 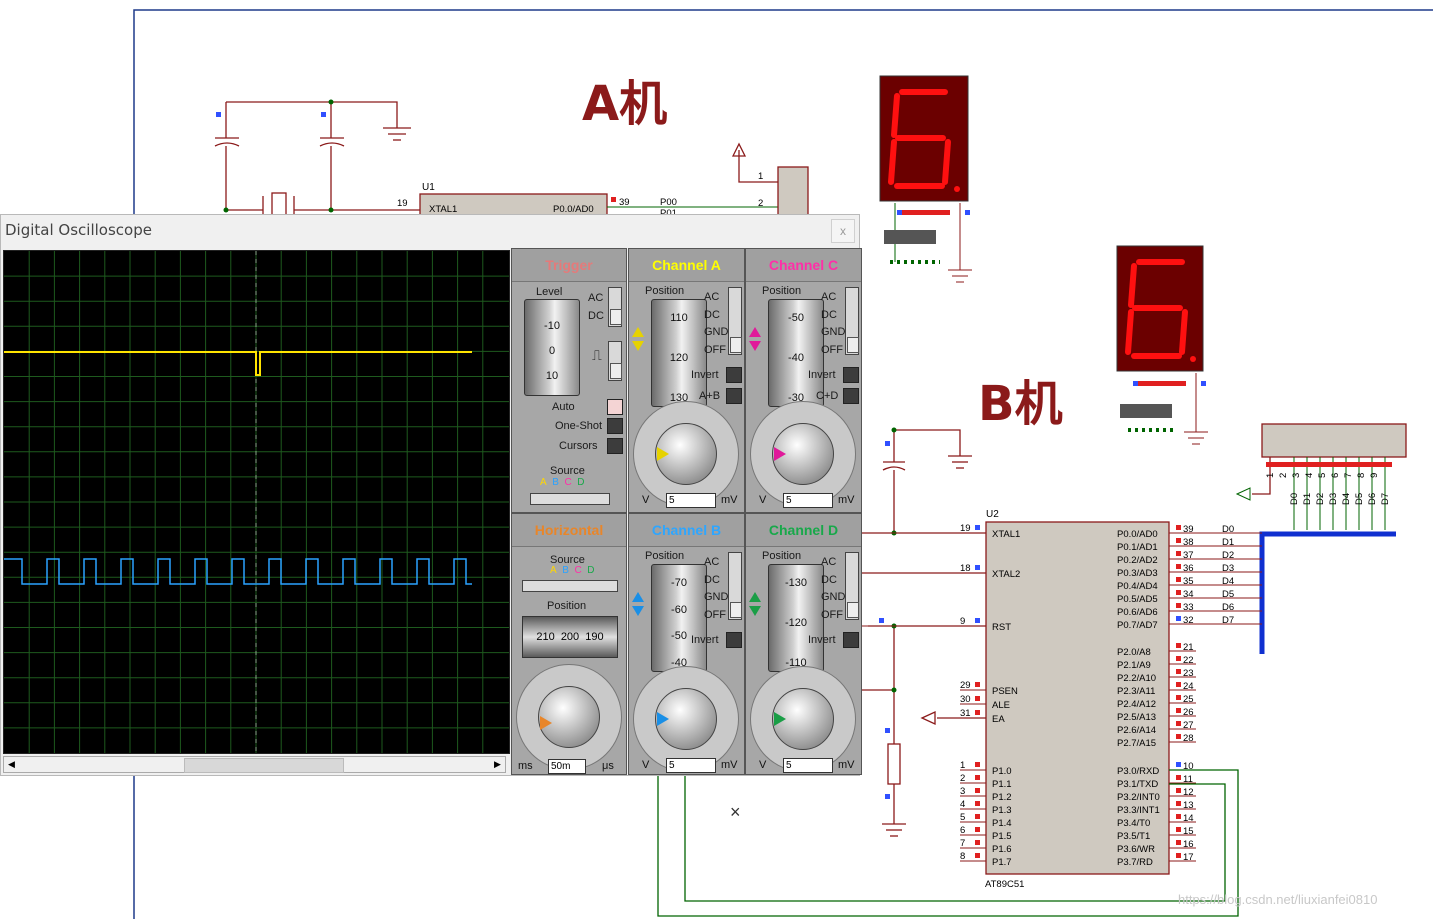 What do you see at coordinates (829, 314) in the screenshot?
I see `mode-dc-label: DC` at bounding box center [829, 314].